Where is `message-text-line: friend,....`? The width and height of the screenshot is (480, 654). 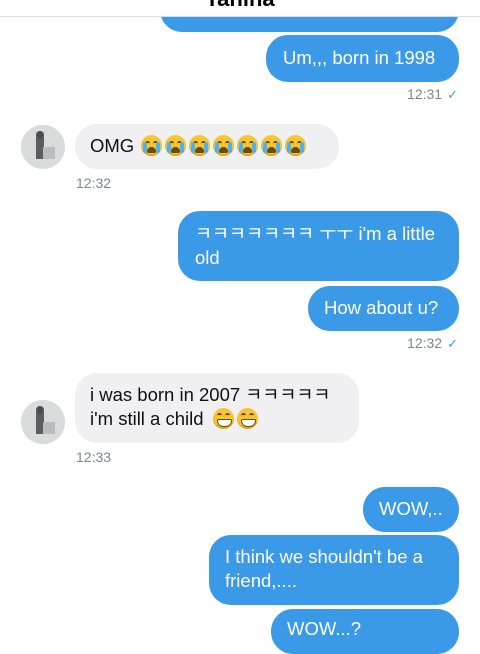
message-text-line: friend,.... is located at coordinates (261, 580).